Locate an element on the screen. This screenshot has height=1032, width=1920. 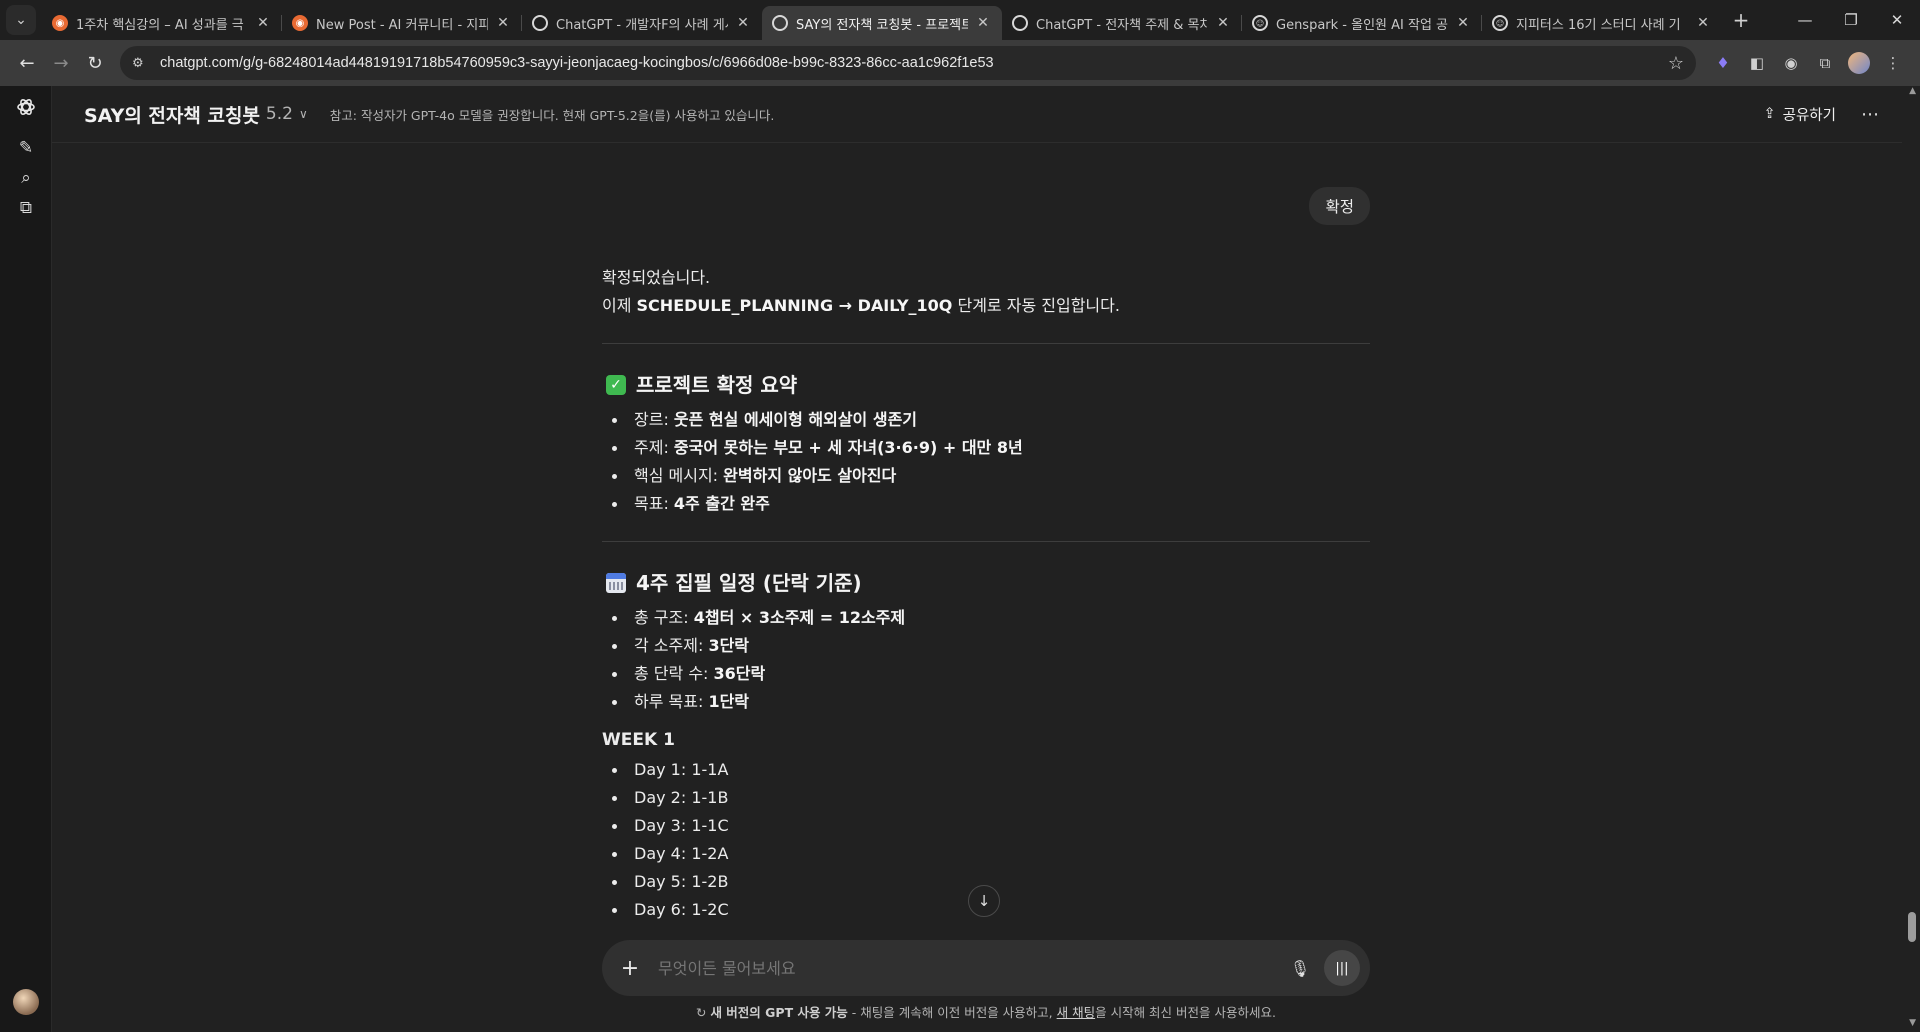
browser-tab: ◉ 1주차 핵심강의 – AI 성과를 극 ✕ is located at coordinates (162, 23).